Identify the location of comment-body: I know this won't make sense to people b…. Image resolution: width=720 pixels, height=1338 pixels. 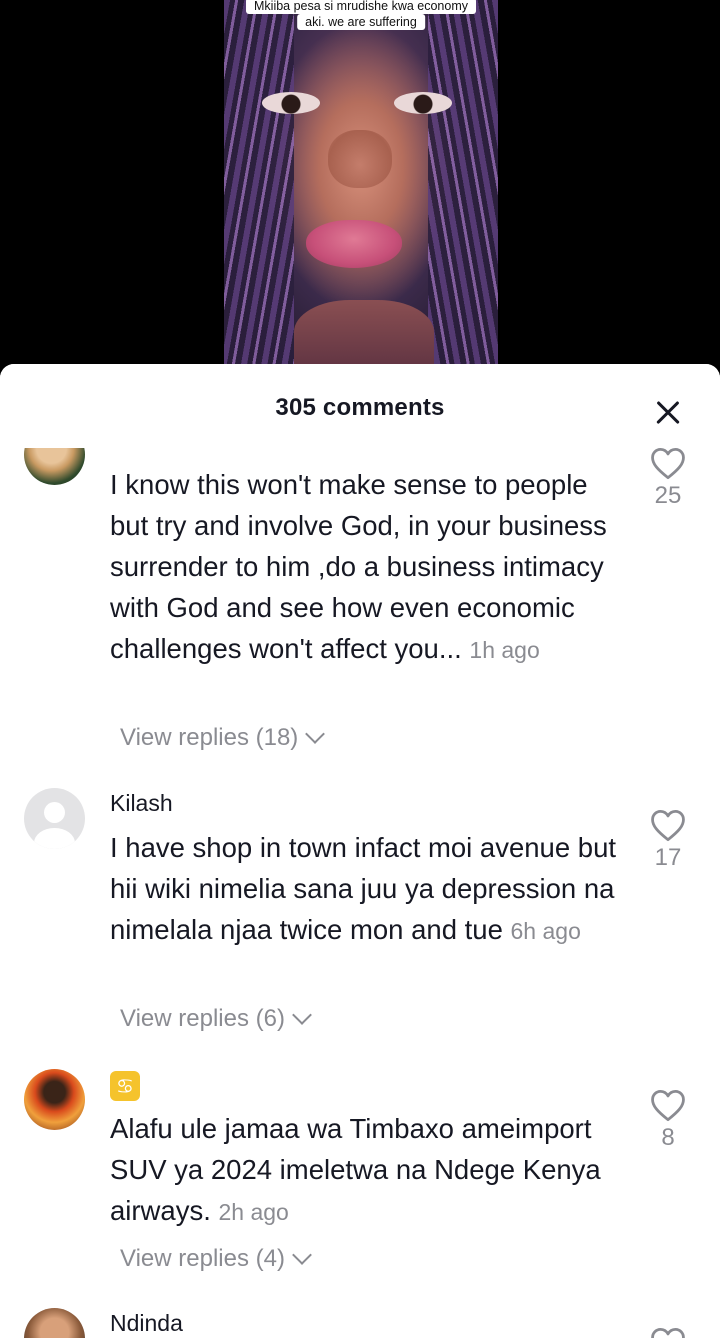
(358, 566).